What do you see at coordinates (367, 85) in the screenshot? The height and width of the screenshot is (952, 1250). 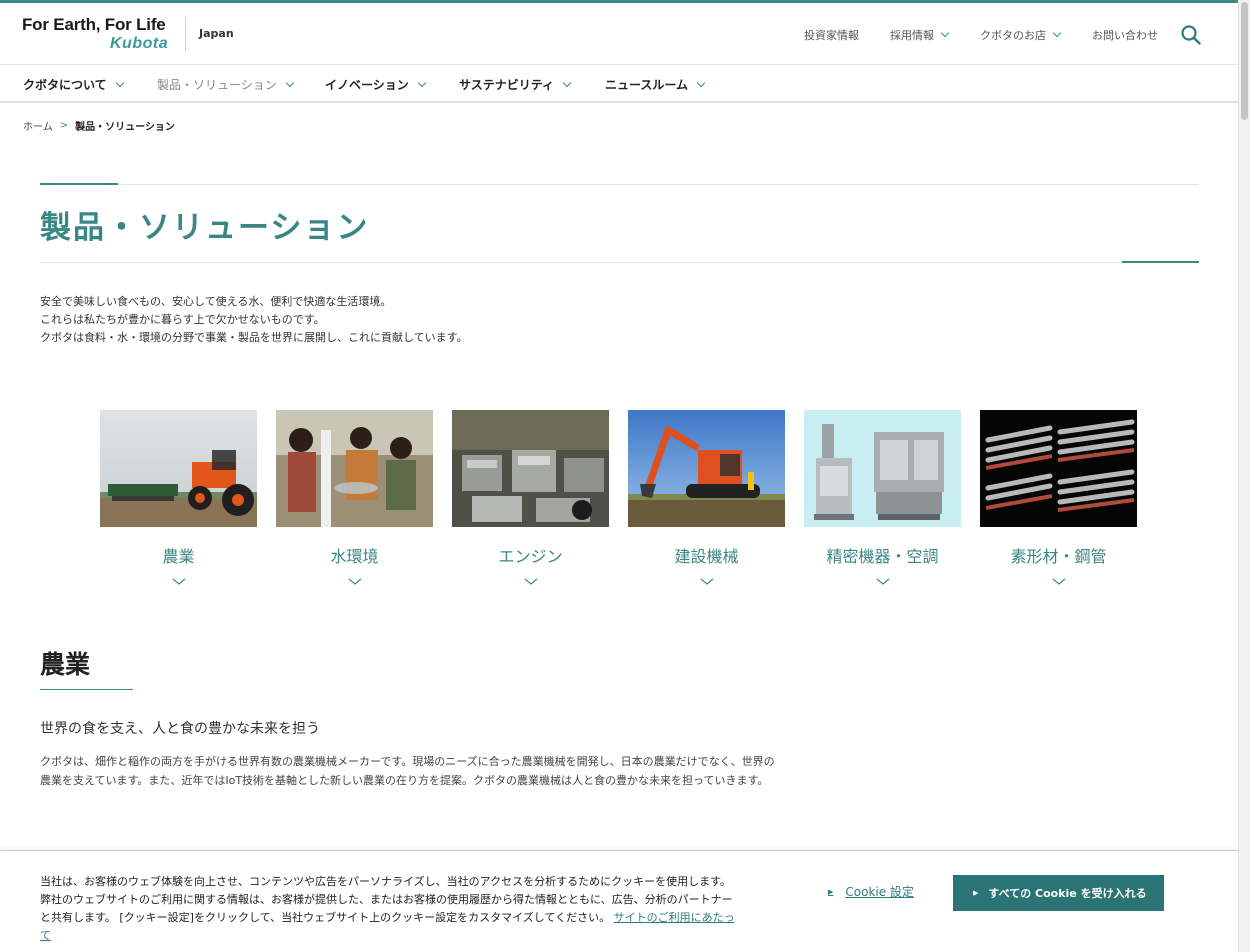 I see `nav-item-label: イノベーション` at bounding box center [367, 85].